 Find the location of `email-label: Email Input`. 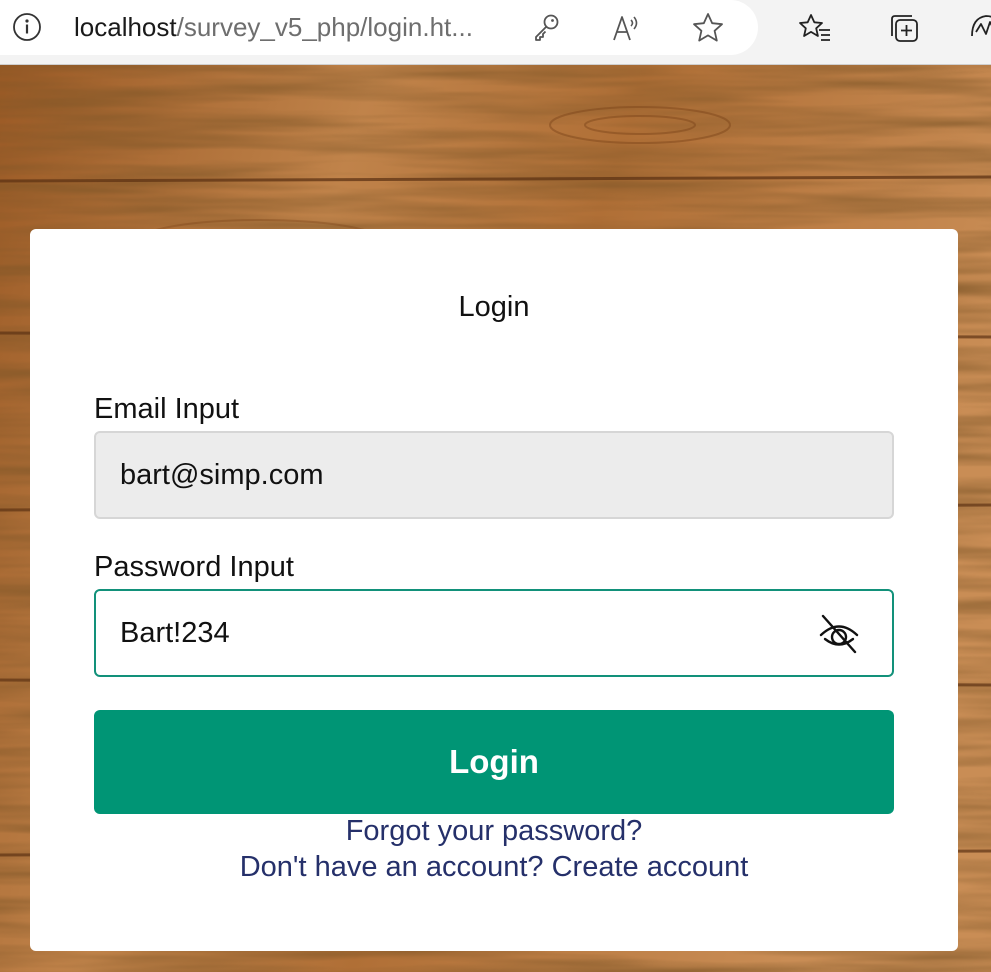

email-label: Email Input is located at coordinates (167, 409).